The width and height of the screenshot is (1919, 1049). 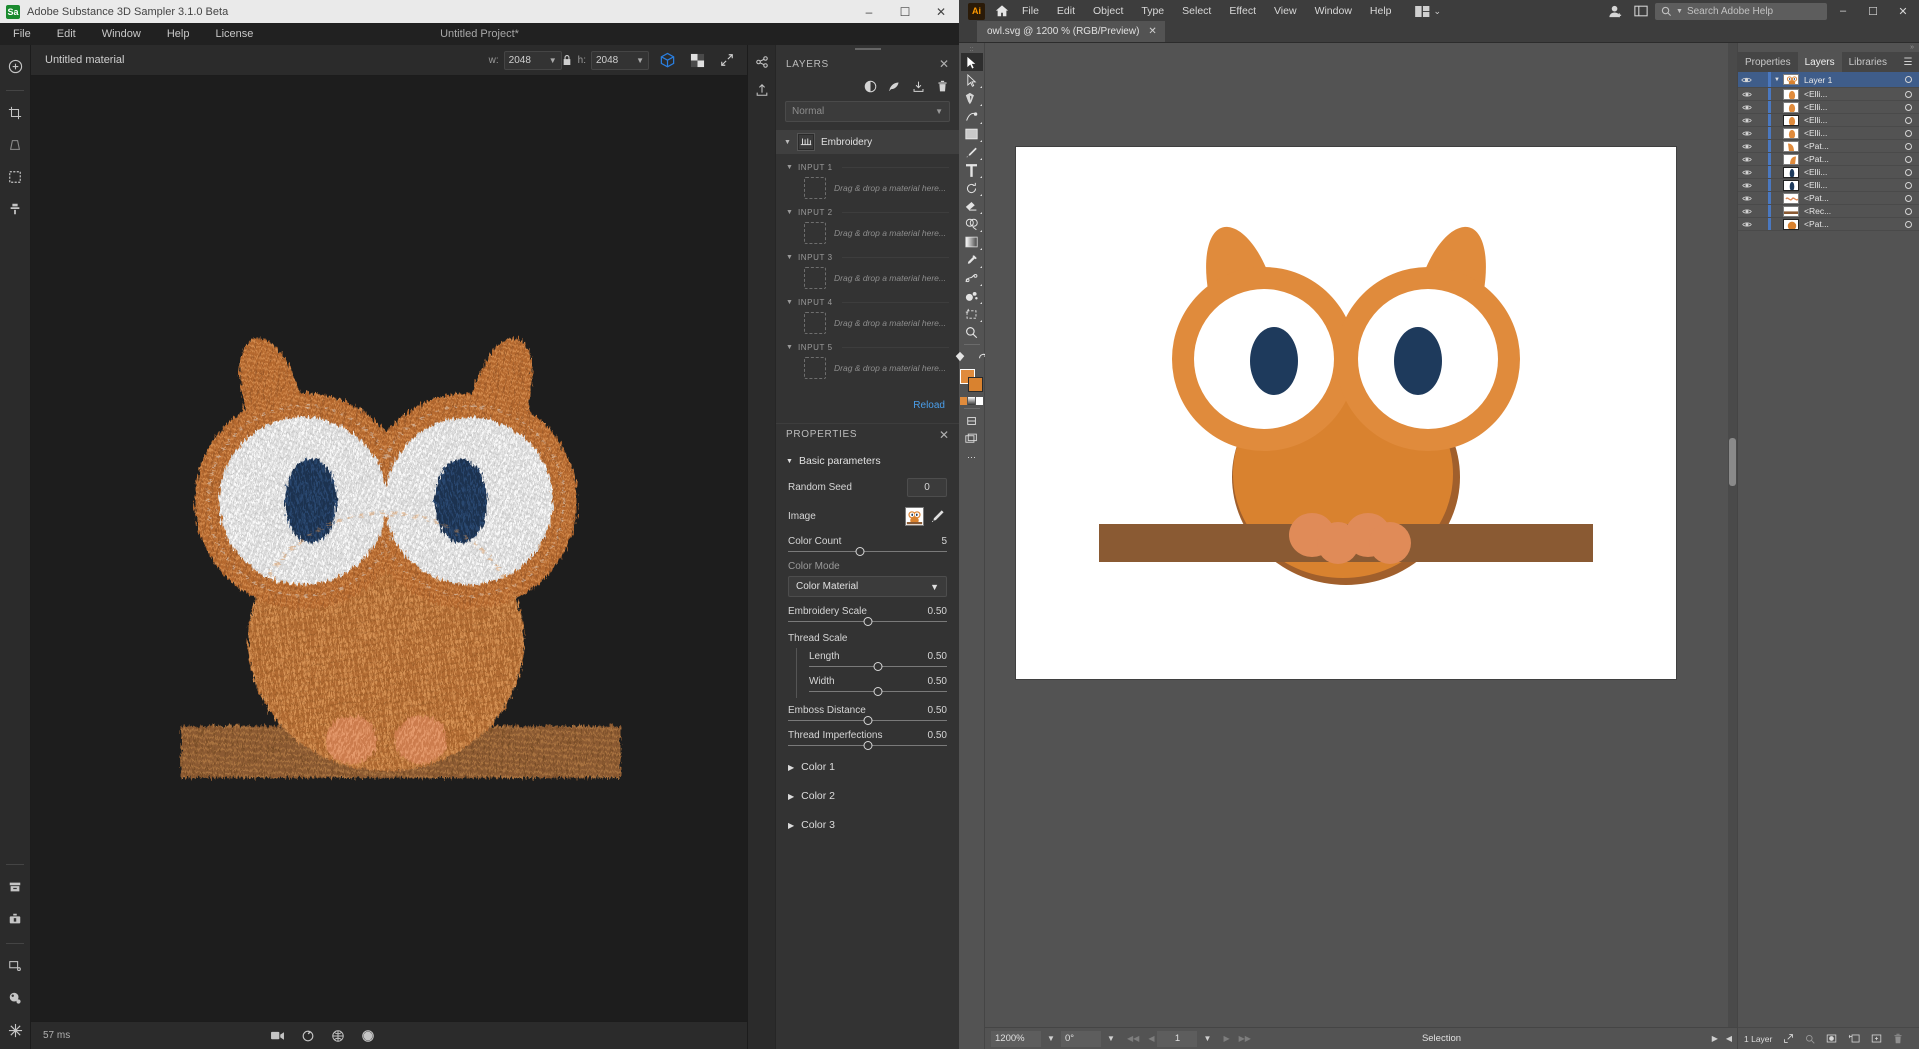 What do you see at coordinates (1051, 1038) in the screenshot?
I see `zoom-chevron-icon: ▼` at bounding box center [1051, 1038].